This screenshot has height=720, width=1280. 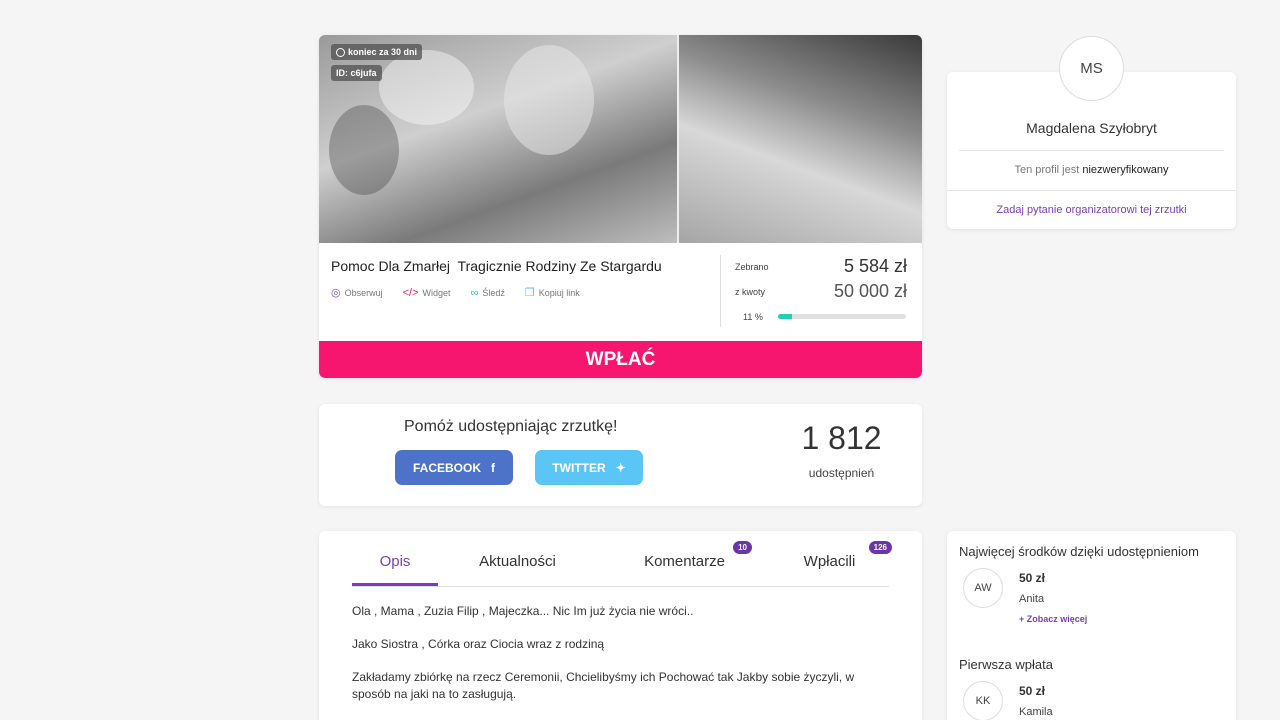 I want to click on donate-button: WPŁAĆ, so click(x=620, y=359).